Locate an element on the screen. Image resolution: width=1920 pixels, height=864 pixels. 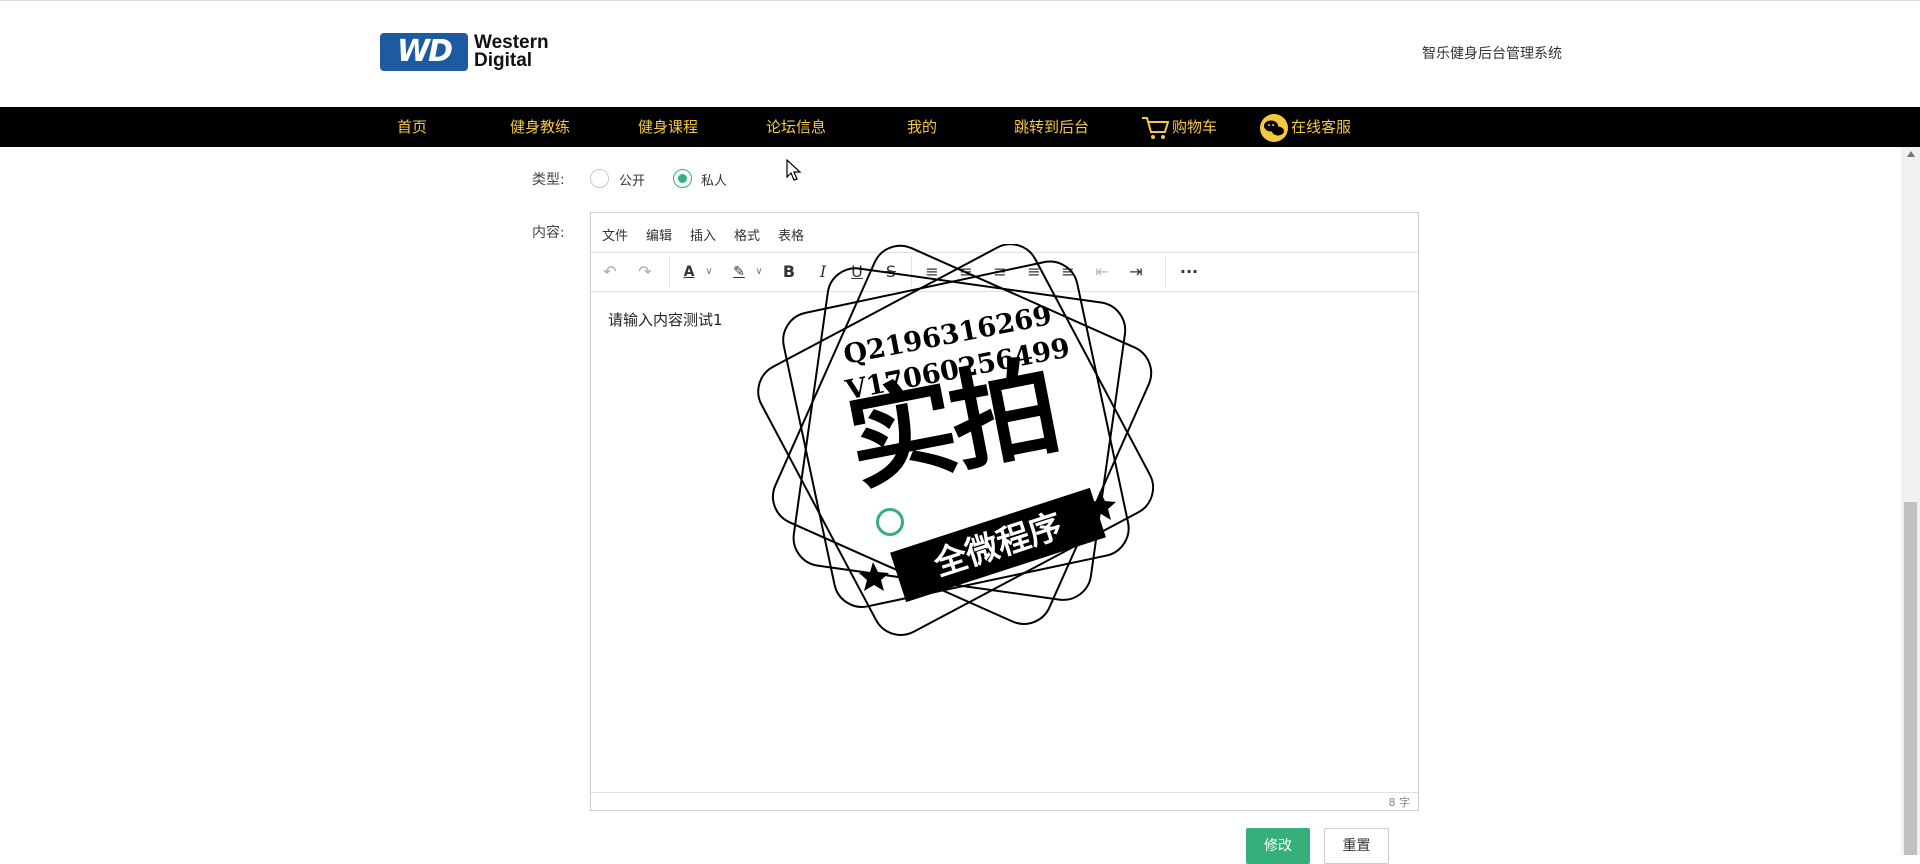
menu-table: 表格 is located at coordinates (791, 234).